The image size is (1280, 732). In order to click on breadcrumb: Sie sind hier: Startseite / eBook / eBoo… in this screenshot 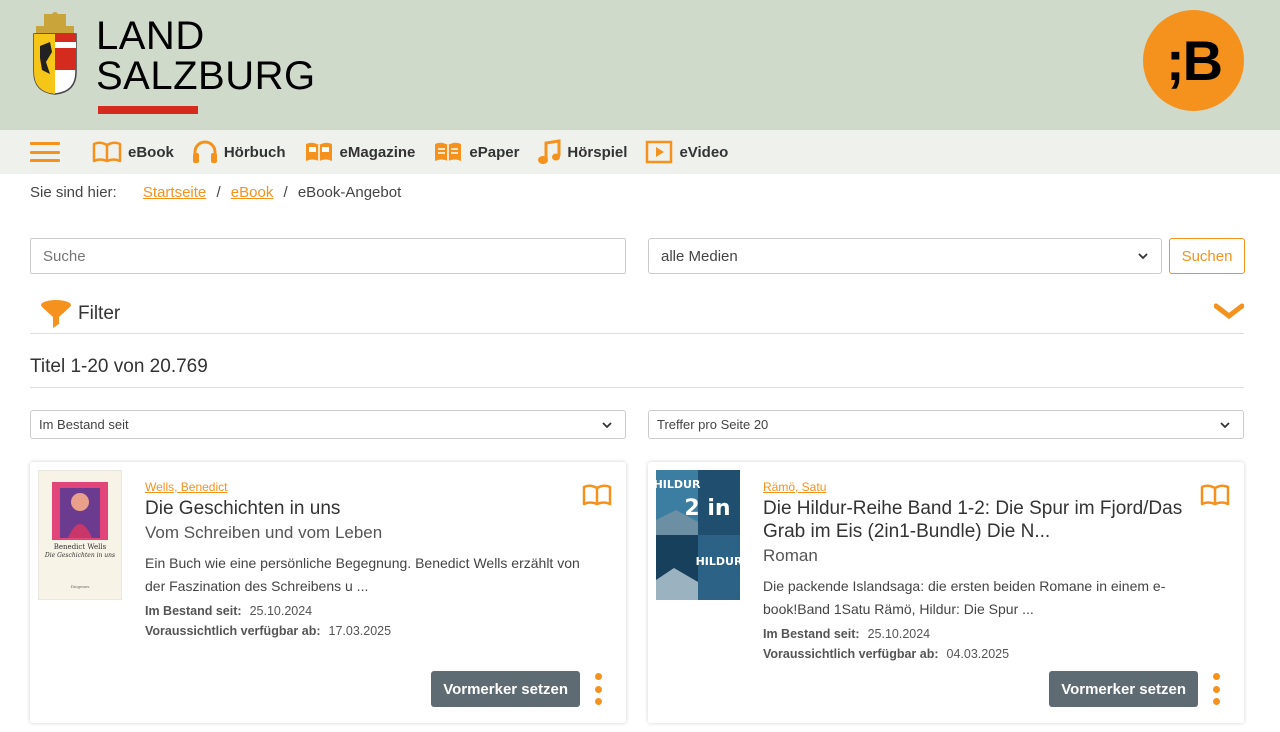, I will do `click(215, 192)`.